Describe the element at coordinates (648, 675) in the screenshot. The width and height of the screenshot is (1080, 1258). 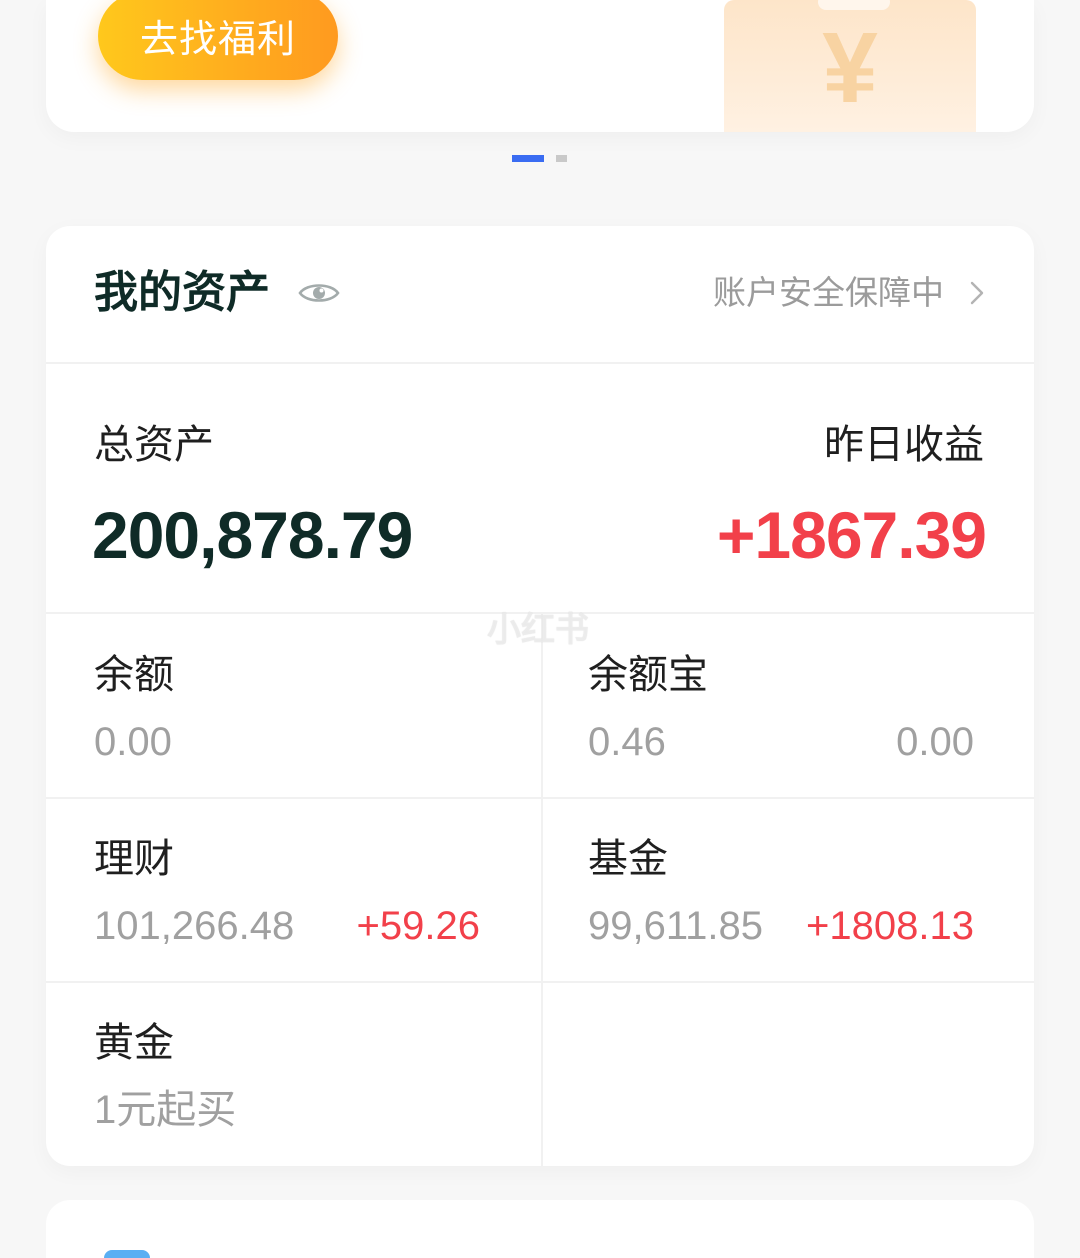
I see `asset-item-label: 余额宝` at that location.